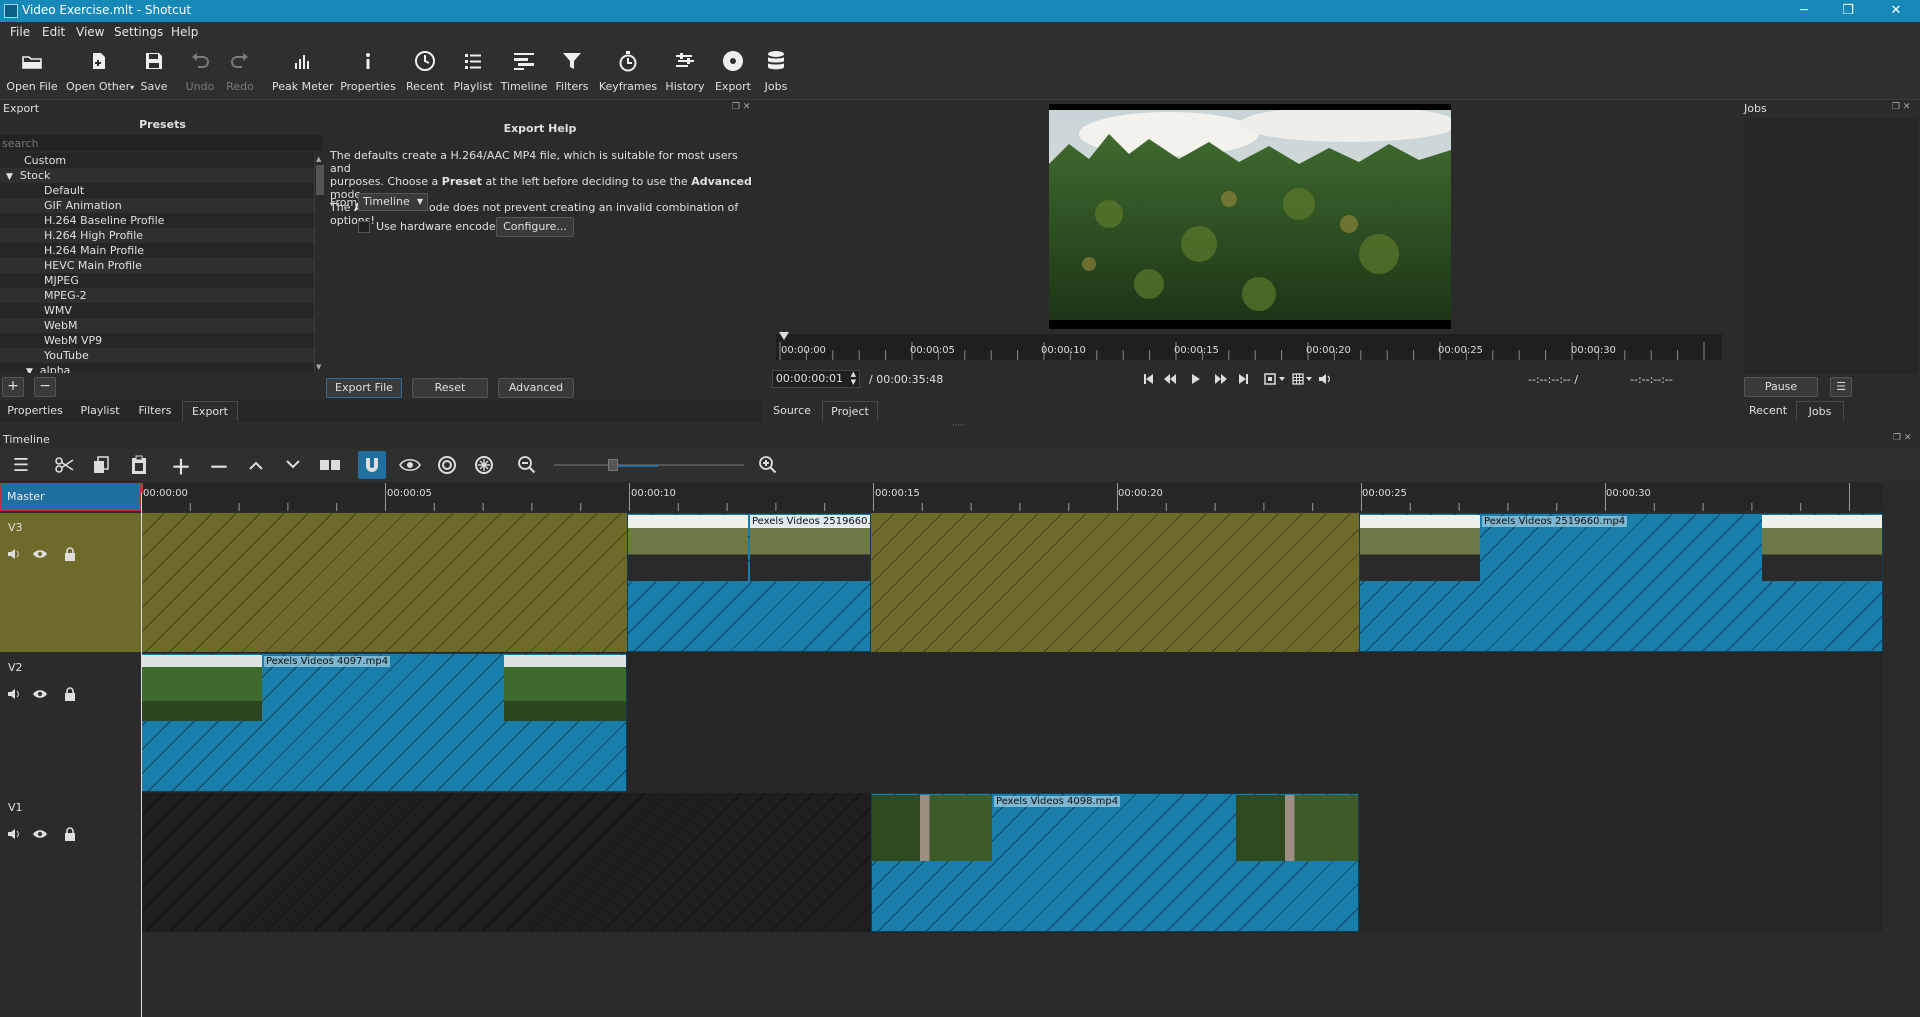 This screenshot has width=1920, height=1017. Describe the element at coordinates (1848, 11) in the screenshot. I see `maximize-button: ❐` at that location.